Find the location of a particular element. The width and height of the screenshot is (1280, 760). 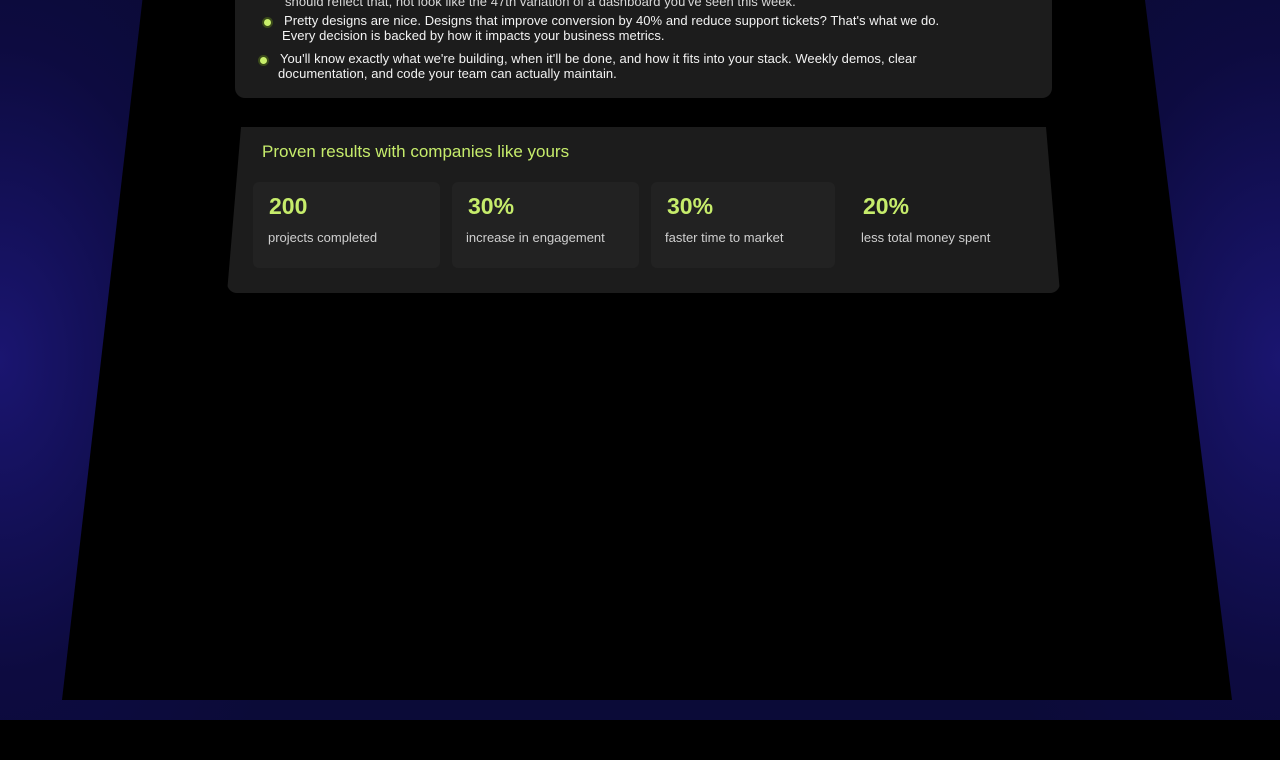

results-title: Proven results with companies like yours is located at coordinates (416, 151).